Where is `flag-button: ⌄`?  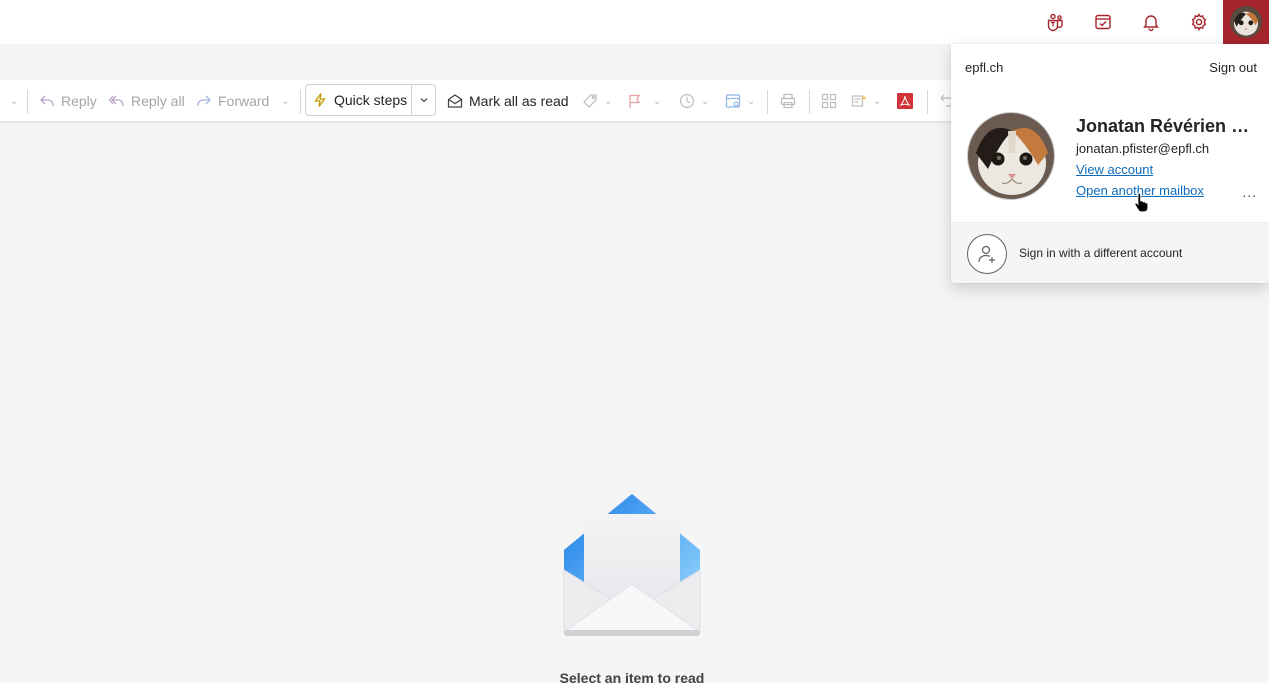
flag-button: ⌄ is located at coordinates (644, 101).